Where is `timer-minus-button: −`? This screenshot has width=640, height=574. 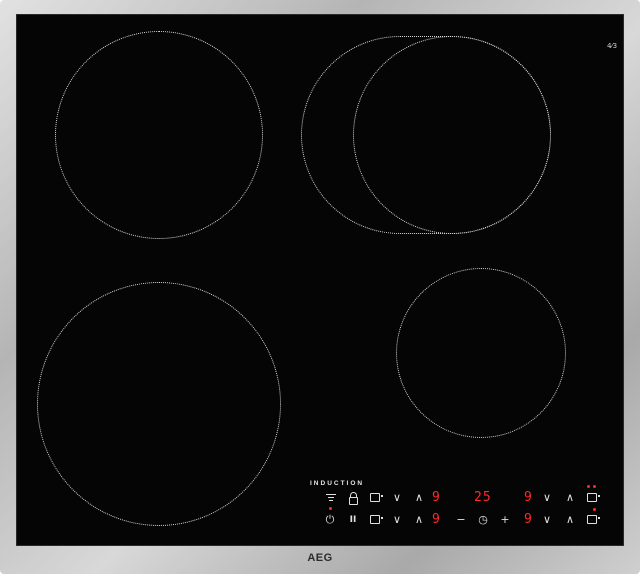
timer-minus-button: − is located at coordinates (461, 520).